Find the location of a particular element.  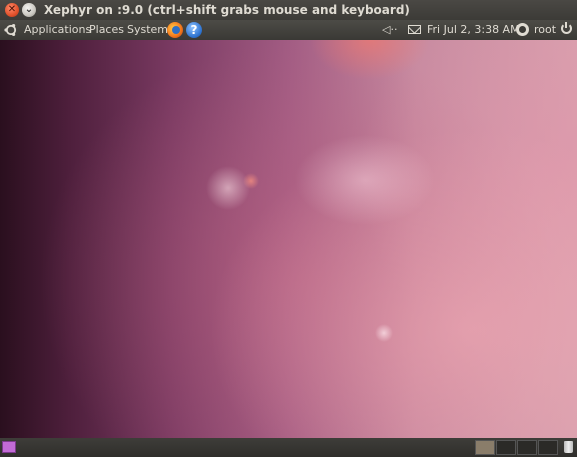

minimize-icon: ⌄ is located at coordinates (29, 10).